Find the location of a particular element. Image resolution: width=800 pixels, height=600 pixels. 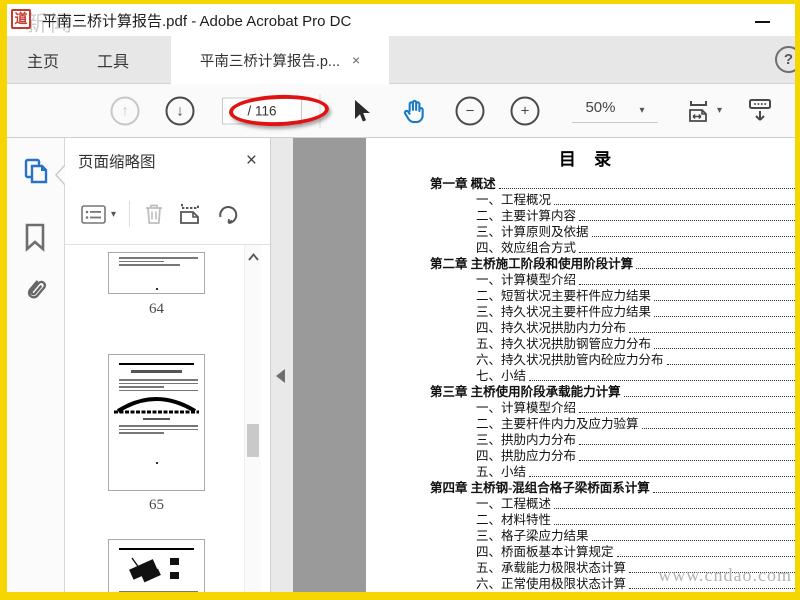

rotate-icon is located at coordinates (228, 215).